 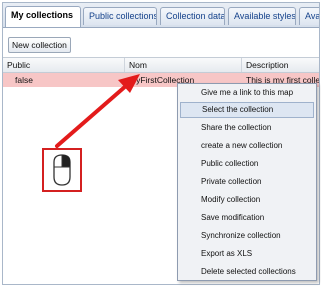 What do you see at coordinates (247, 254) in the screenshot?
I see `menu-item-export-xls: Export as XLS` at bounding box center [247, 254].